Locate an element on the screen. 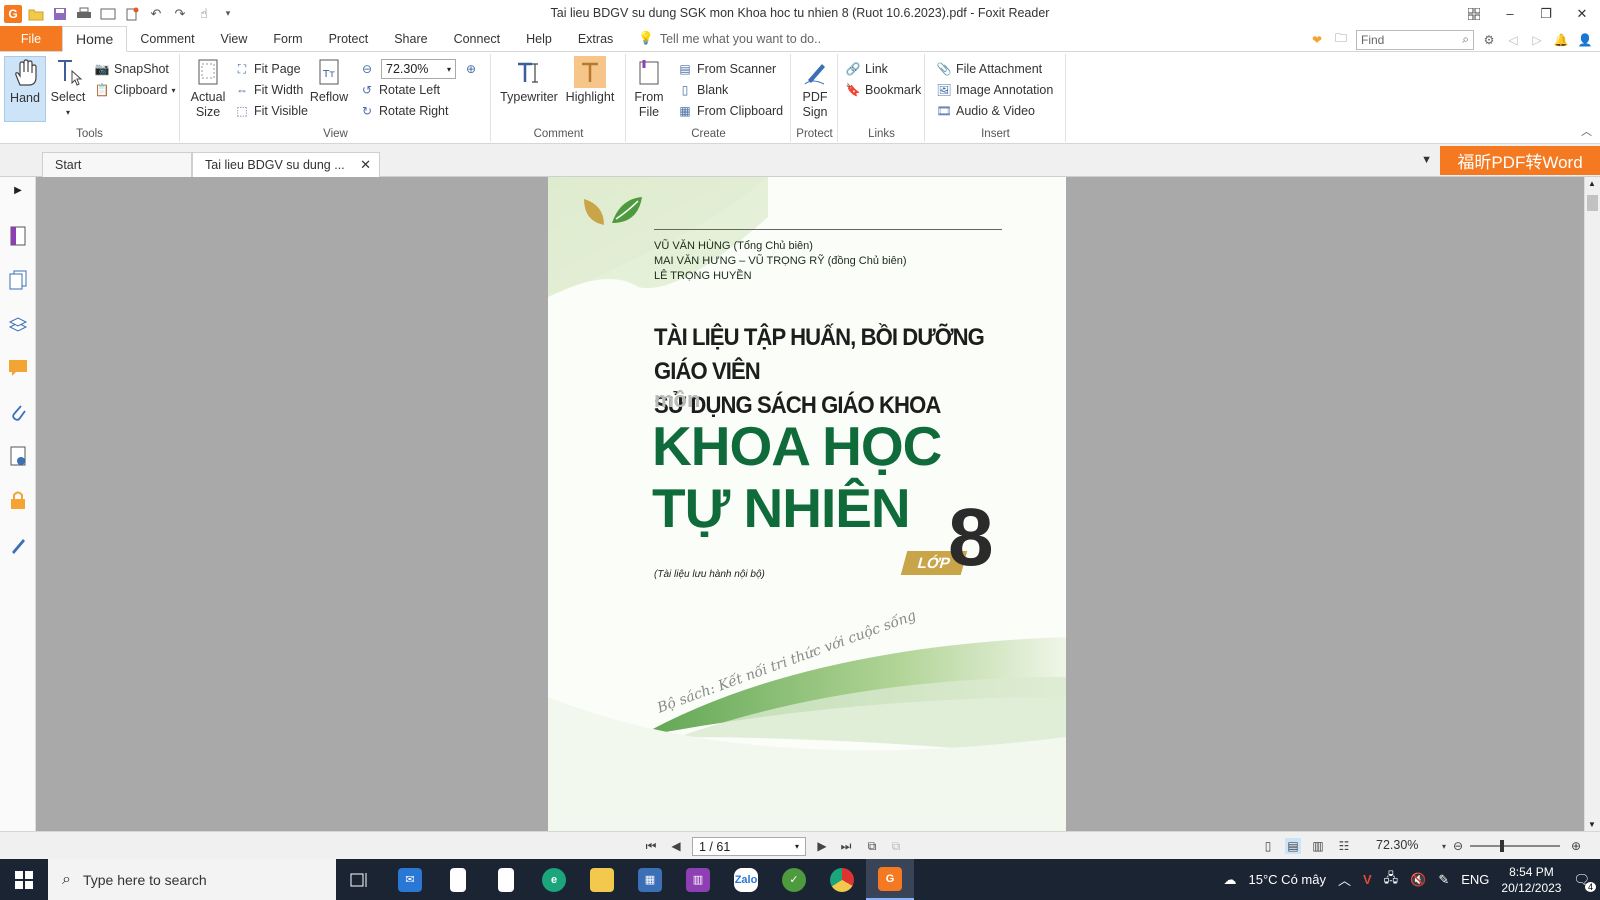 The image size is (1600, 900). zalo-icon: Zalo is located at coordinates (746, 879).